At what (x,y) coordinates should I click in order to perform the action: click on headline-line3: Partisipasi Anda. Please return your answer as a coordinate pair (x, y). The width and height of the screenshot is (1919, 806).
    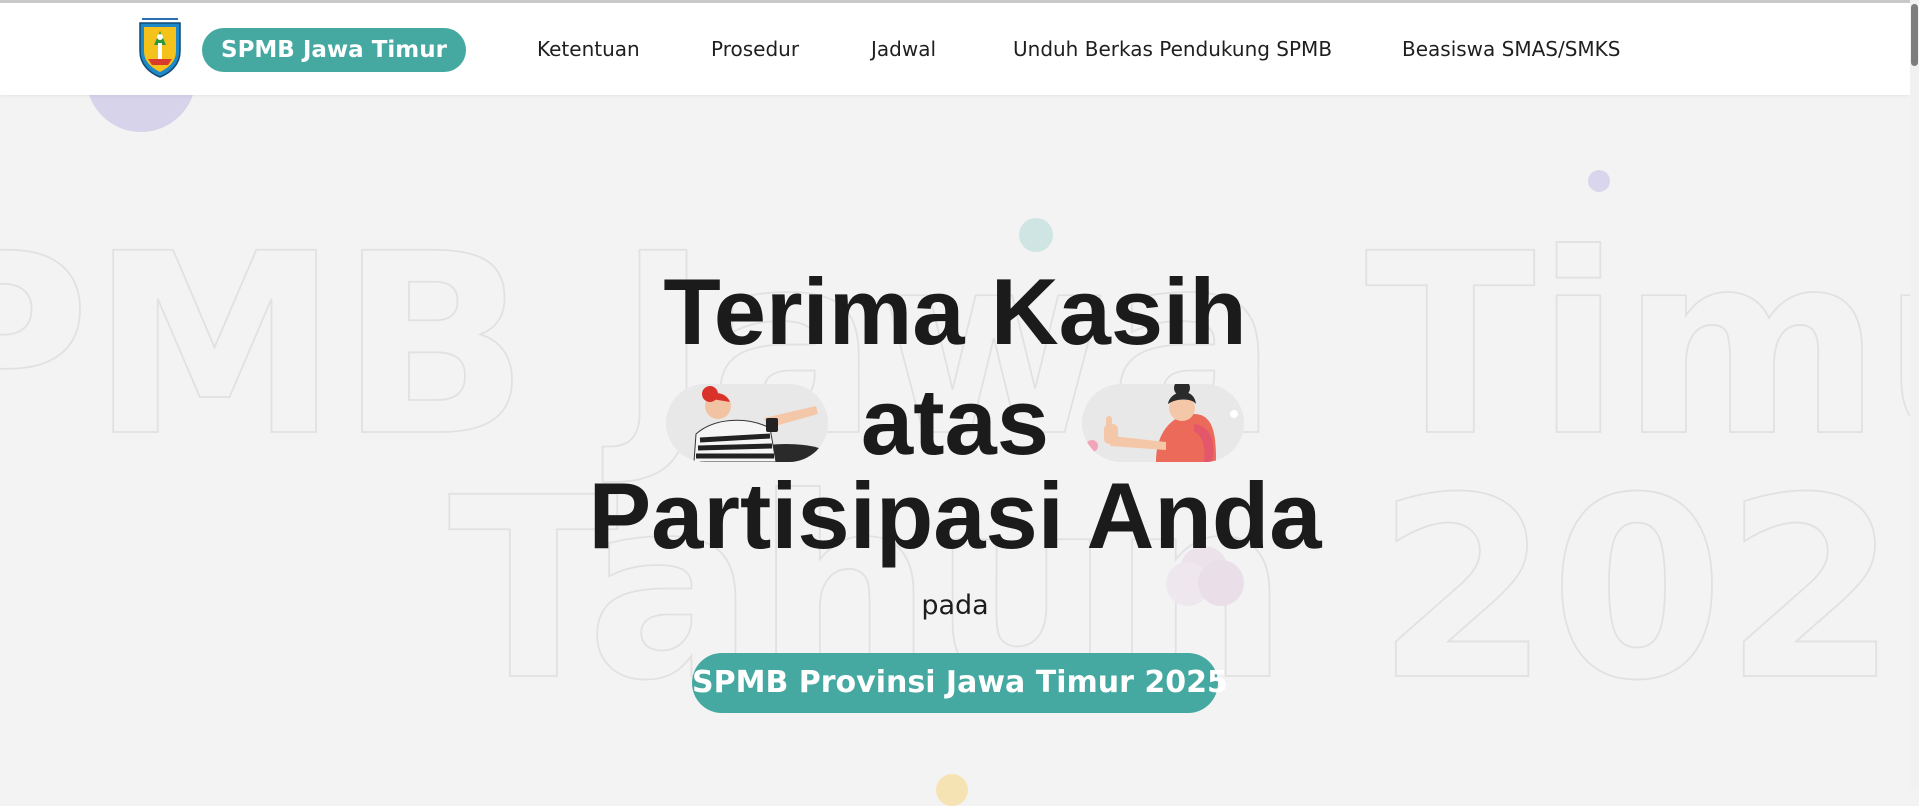
    Looking at the image, I should click on (955, 515).